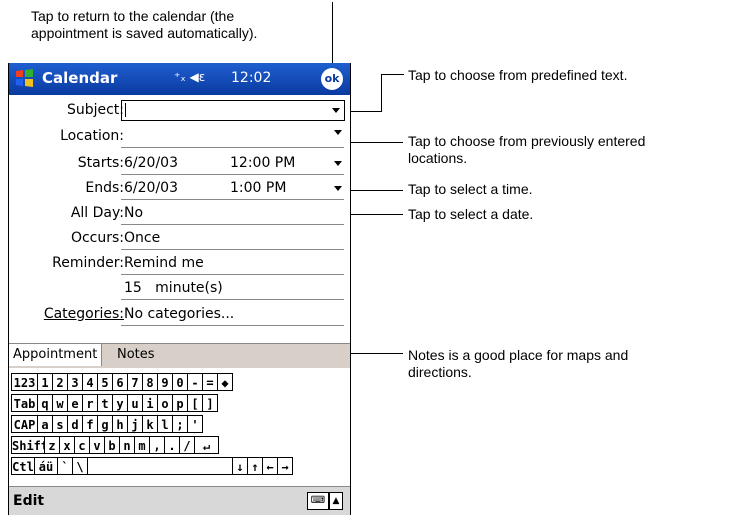  What do you see at coordinates (336, 501) in the screenshot?
I see `input-selector-arrow-icon: ▲` at bounding box center [336, 501].